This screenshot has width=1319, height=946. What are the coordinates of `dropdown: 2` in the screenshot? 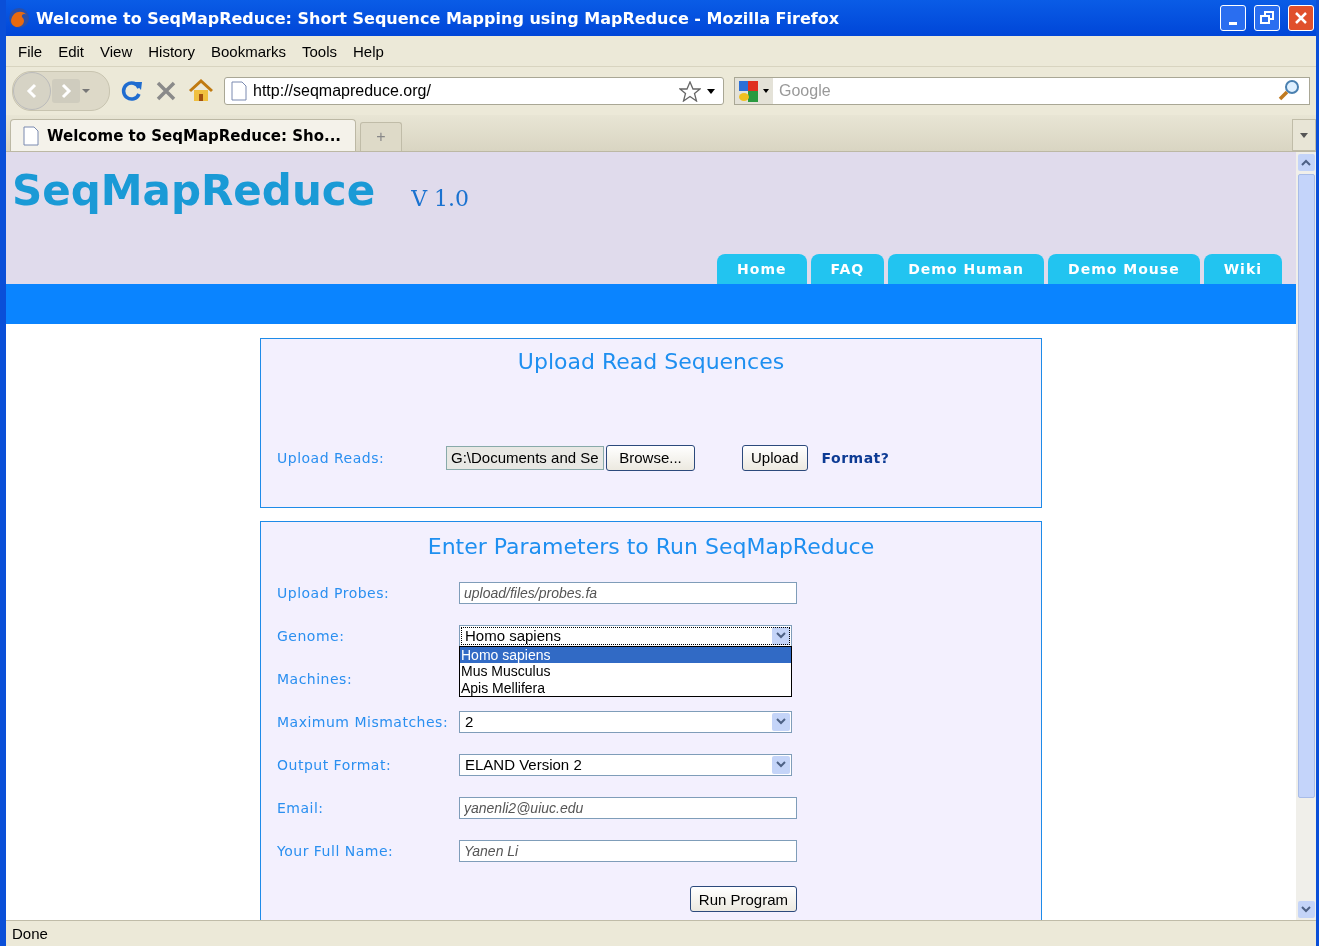 It's located at (625, 721).